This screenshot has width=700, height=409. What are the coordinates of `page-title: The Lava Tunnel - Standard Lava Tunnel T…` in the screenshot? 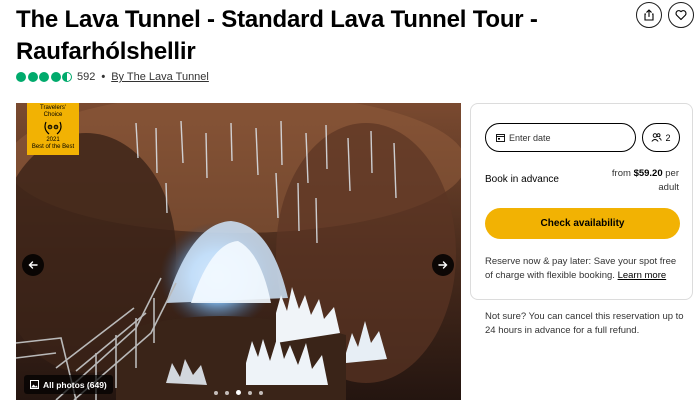 It's located at (277, 35).